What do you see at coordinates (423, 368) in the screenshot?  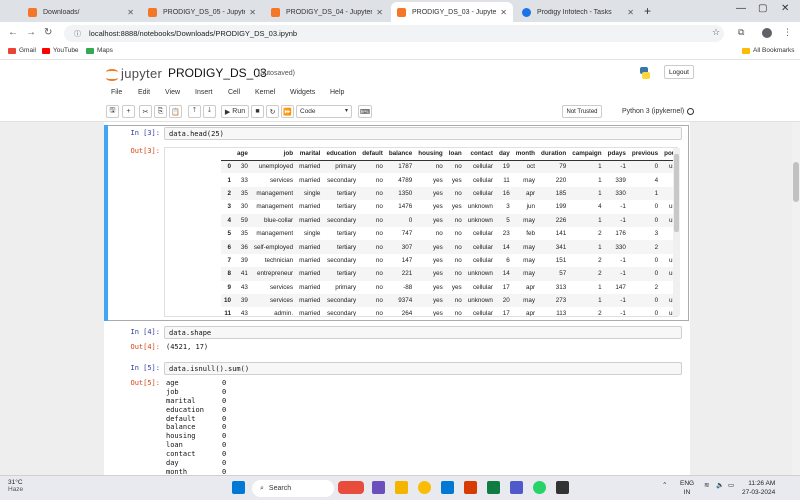 I see `code-input: data.isnull().sum()` at bounding box center [423, 368].